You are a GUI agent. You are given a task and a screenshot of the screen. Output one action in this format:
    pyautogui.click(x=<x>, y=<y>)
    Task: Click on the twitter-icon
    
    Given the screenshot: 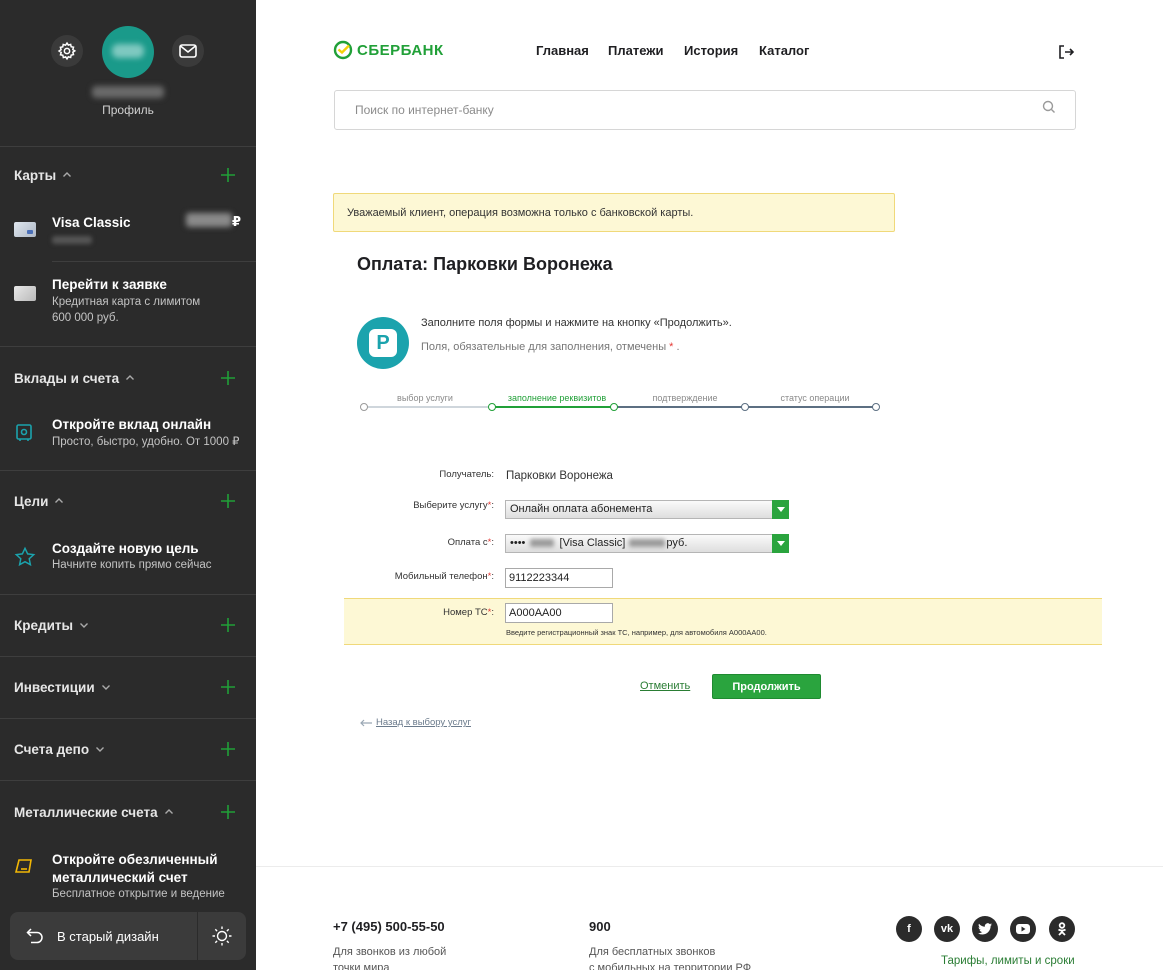 What is the action you would take?
    pyautogui.click(x=985, y=929)
    